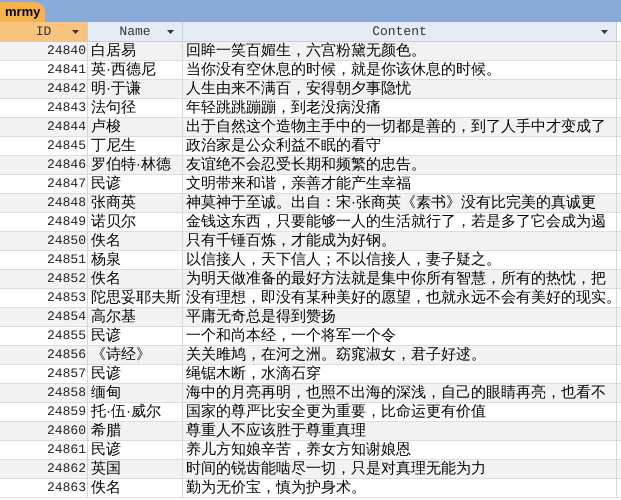  Describe the element at coordinates (400, 165) in the screenshot. I see `table-cell: 友谊绝不会忍受长期和频繁的忠告。` at that location.